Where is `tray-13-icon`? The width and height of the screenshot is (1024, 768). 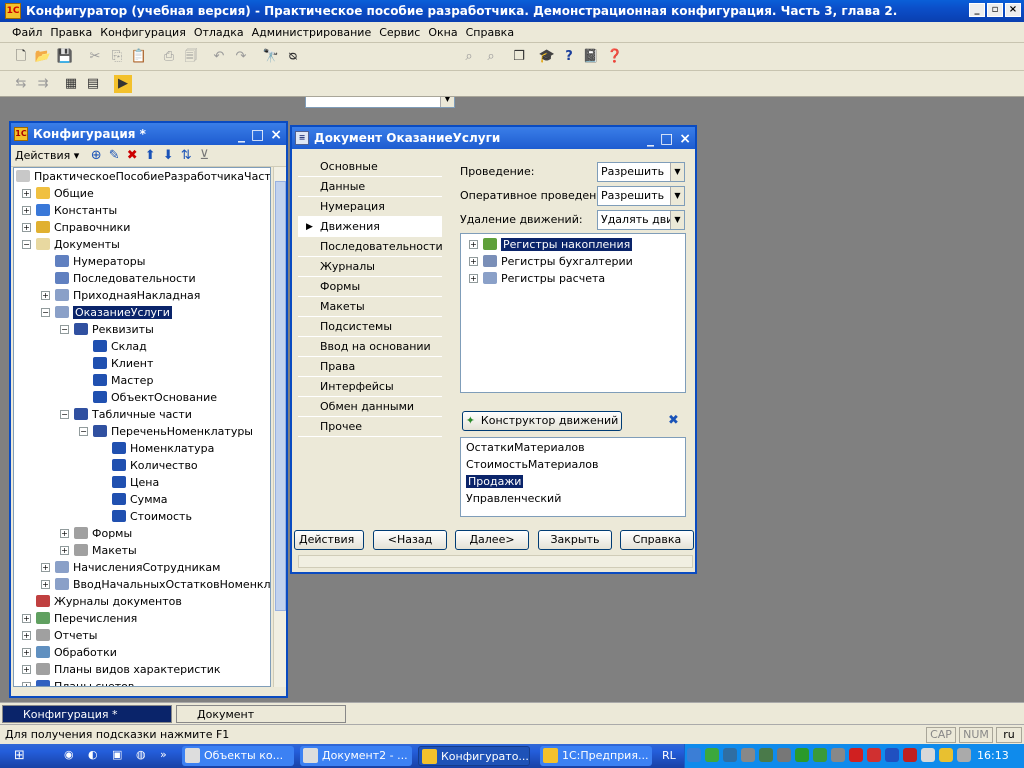 tray-13-icon is located at coordinates (910, 755).